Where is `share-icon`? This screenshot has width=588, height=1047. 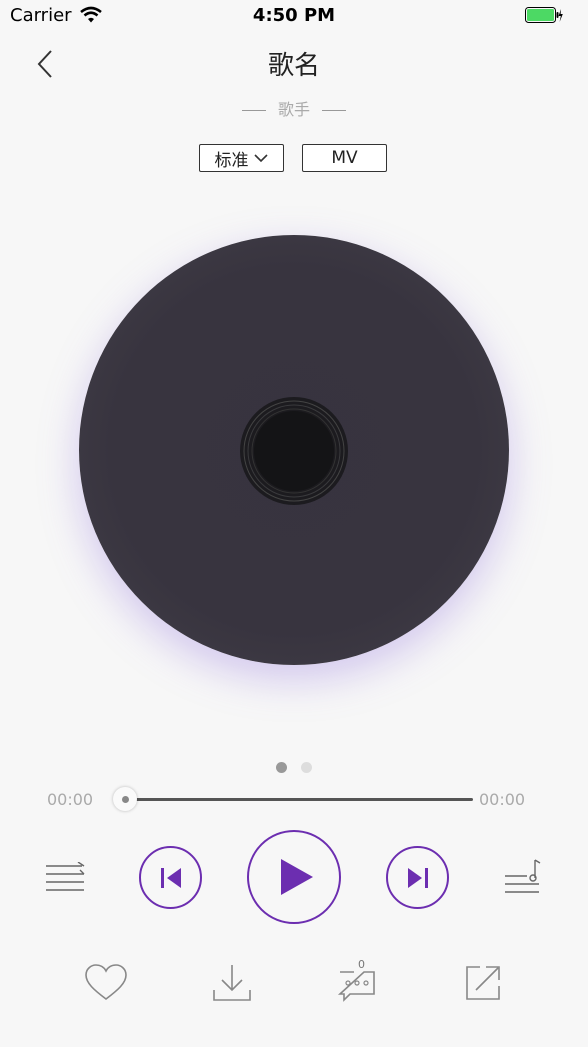 share-icon is located at coordinates (484, 983).